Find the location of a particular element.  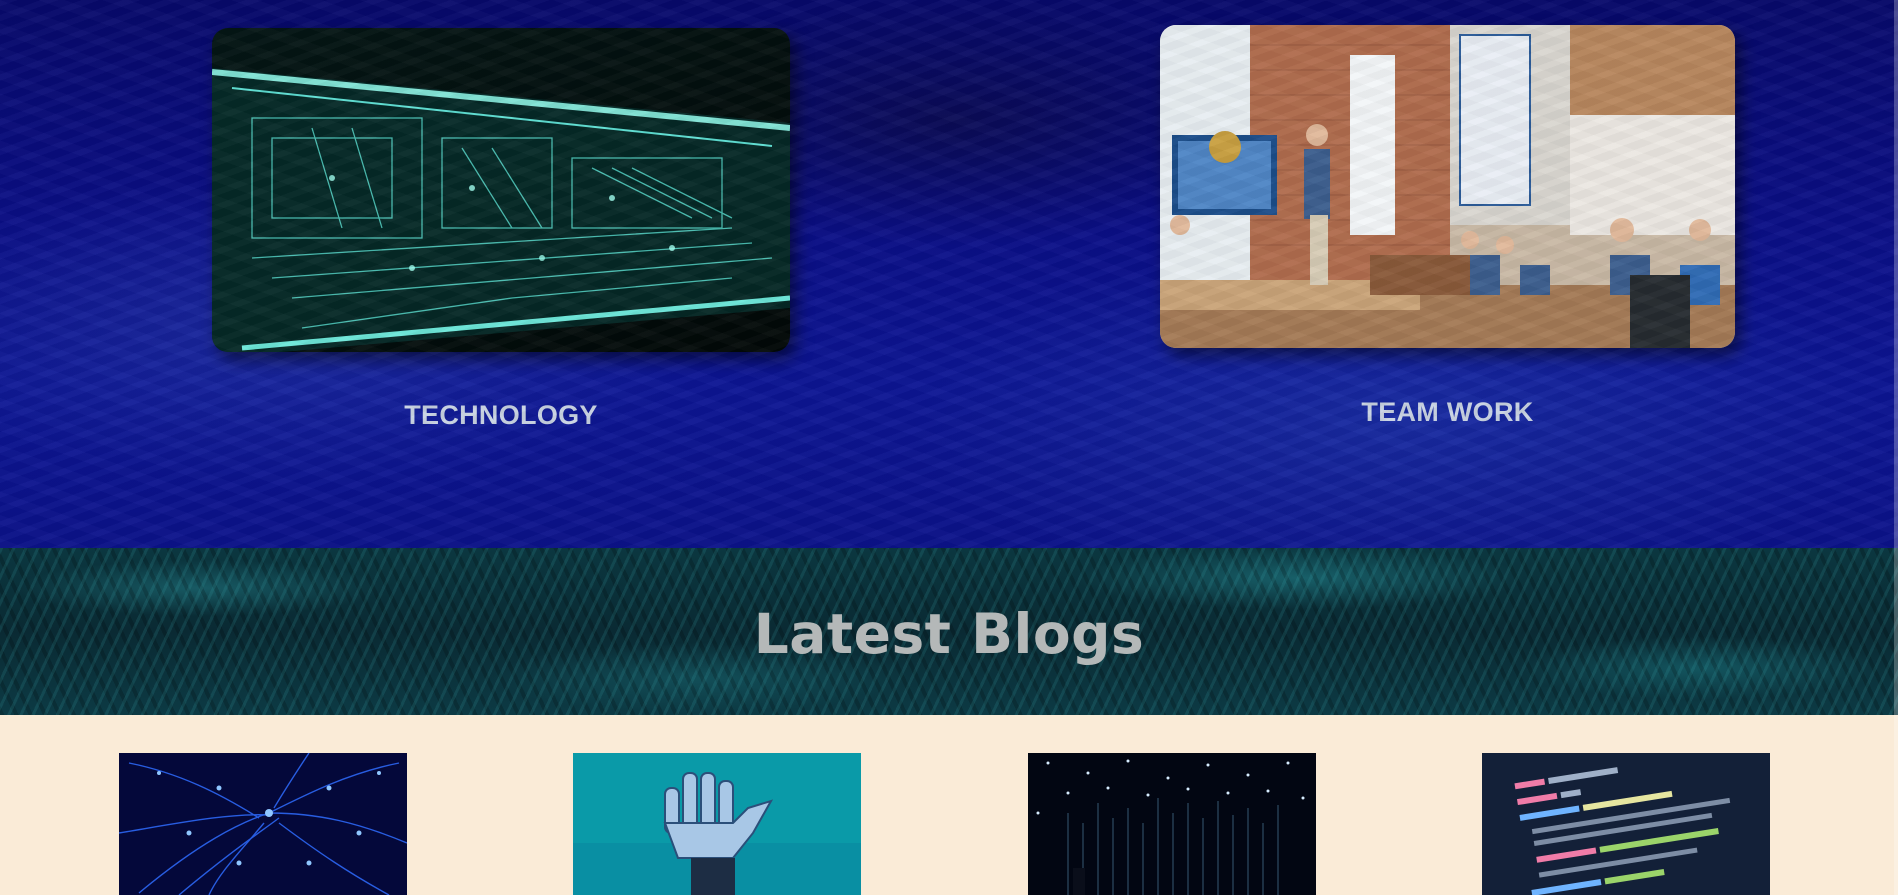

robot-hand-image is located at coordinates (717, 824).